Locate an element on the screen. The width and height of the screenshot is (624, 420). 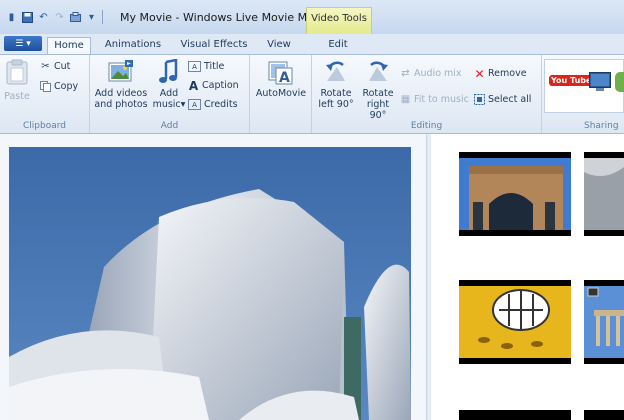
add-music-button: Add music▾ is located at coordinates (169, 84).